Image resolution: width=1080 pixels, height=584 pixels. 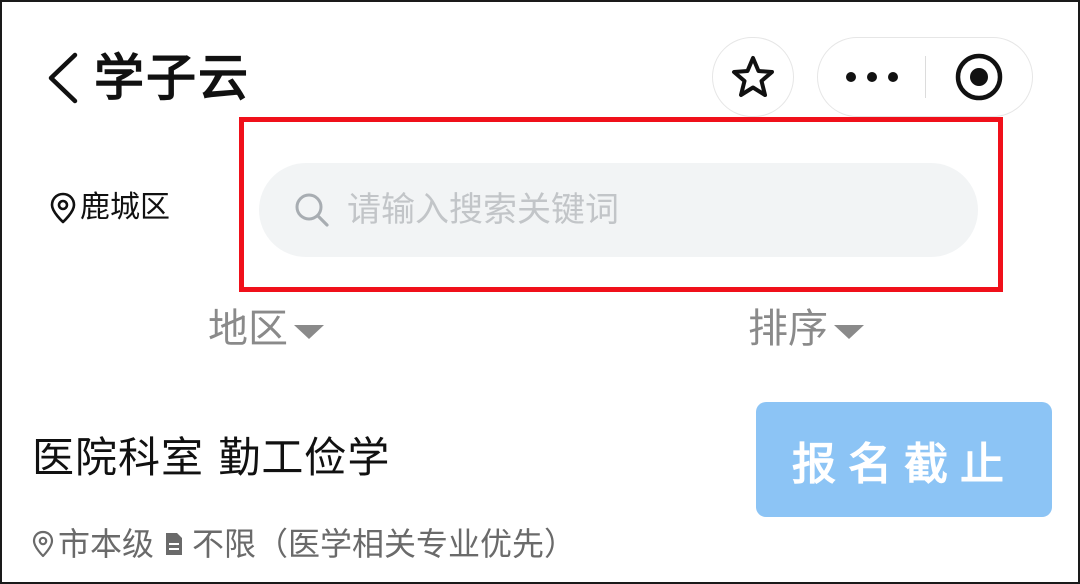 I want to click on location-label: 鹿城区, so click(x=125, y=207).